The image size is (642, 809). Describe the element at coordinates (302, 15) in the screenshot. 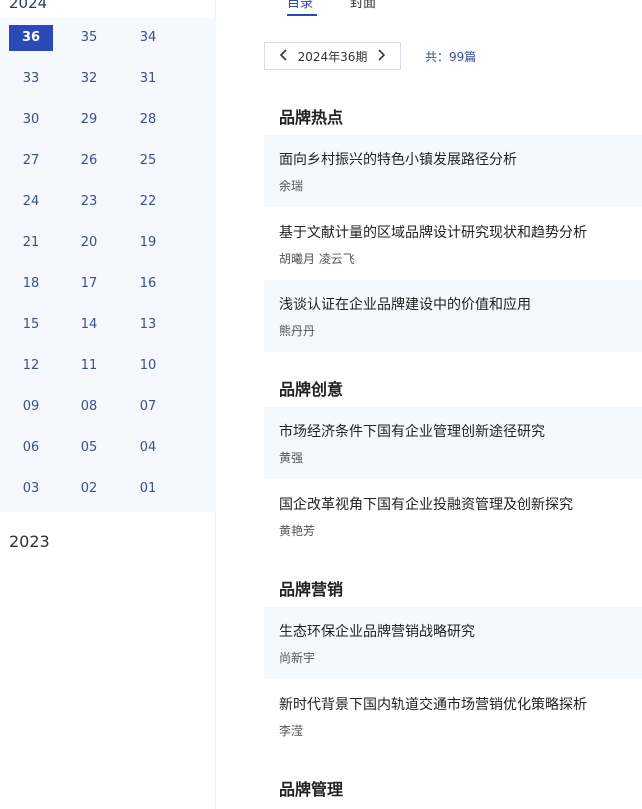

I see `active-tab-indicator` at that location.